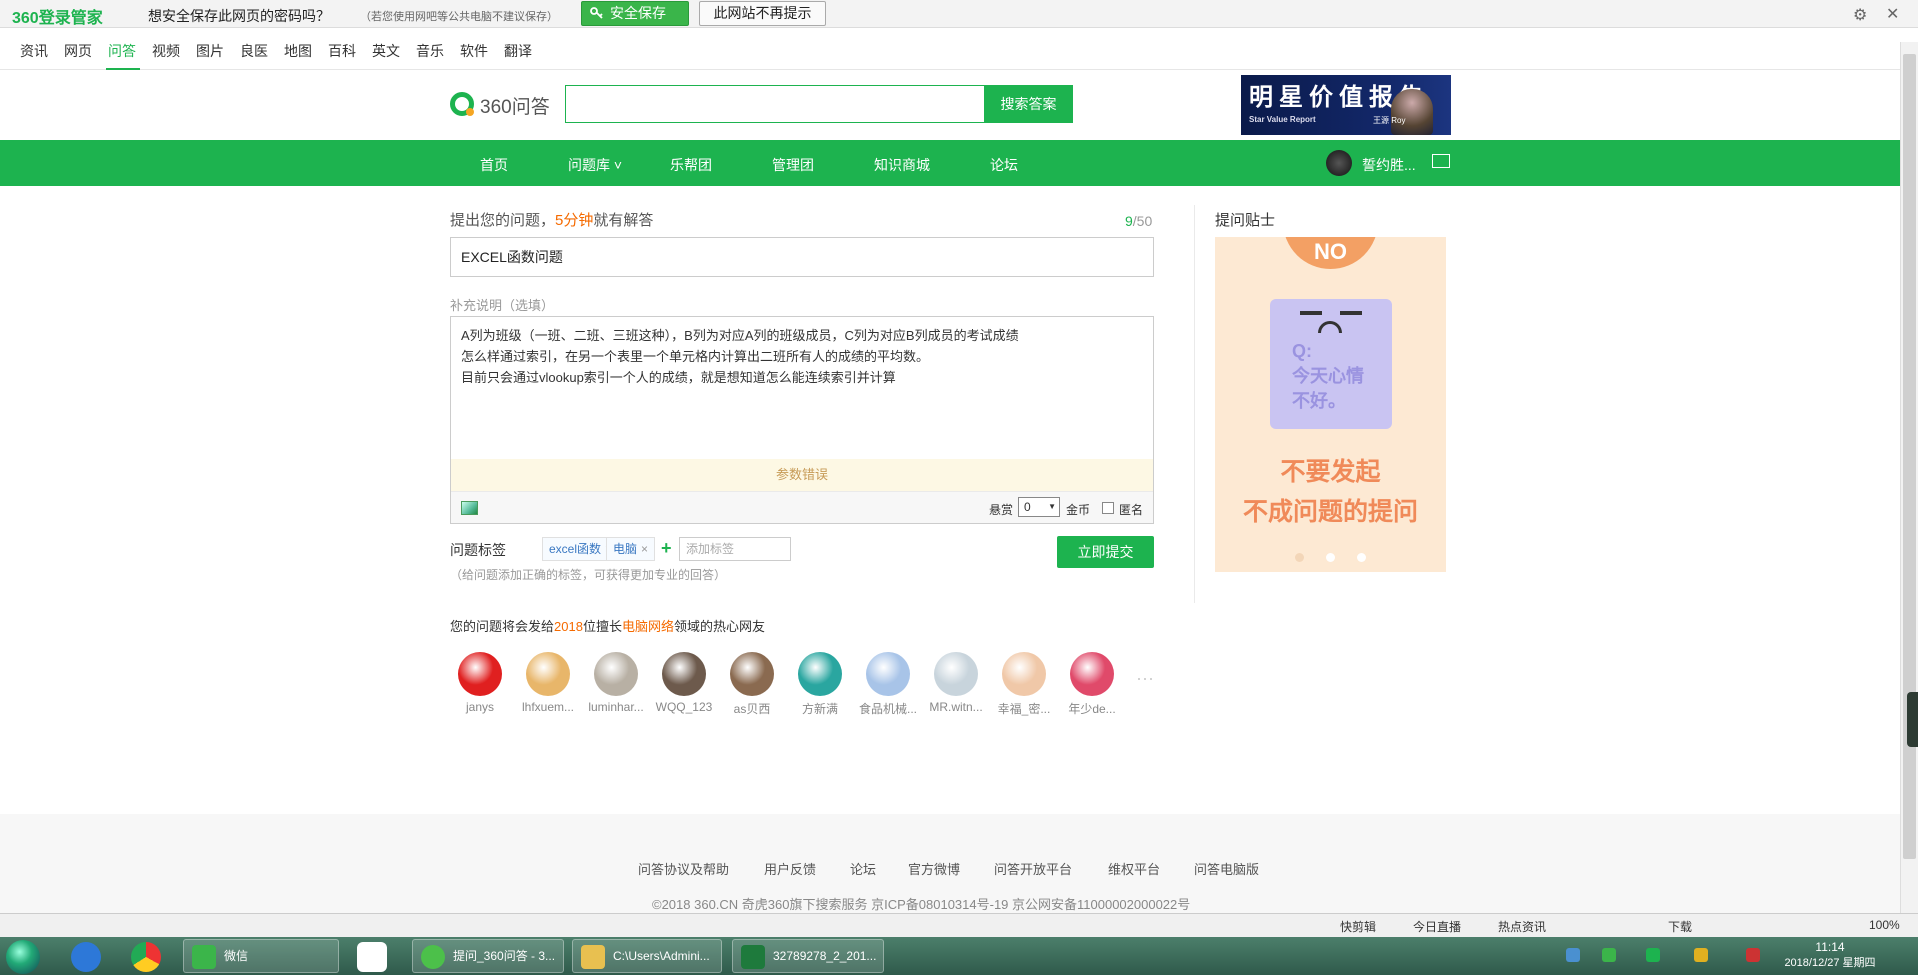  I want to click on tray-wechat-icon, so click(1609, 955).